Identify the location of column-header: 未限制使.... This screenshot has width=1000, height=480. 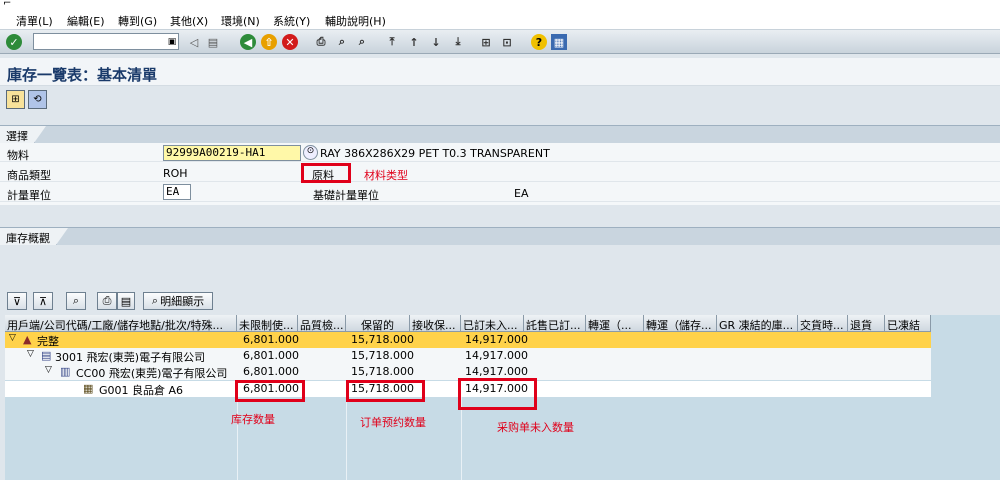
(267, 323).